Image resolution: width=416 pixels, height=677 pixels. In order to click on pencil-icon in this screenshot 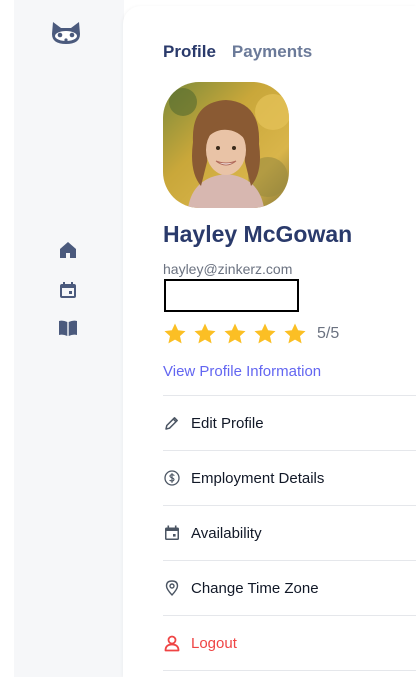, I will do `click(172, 423)`.